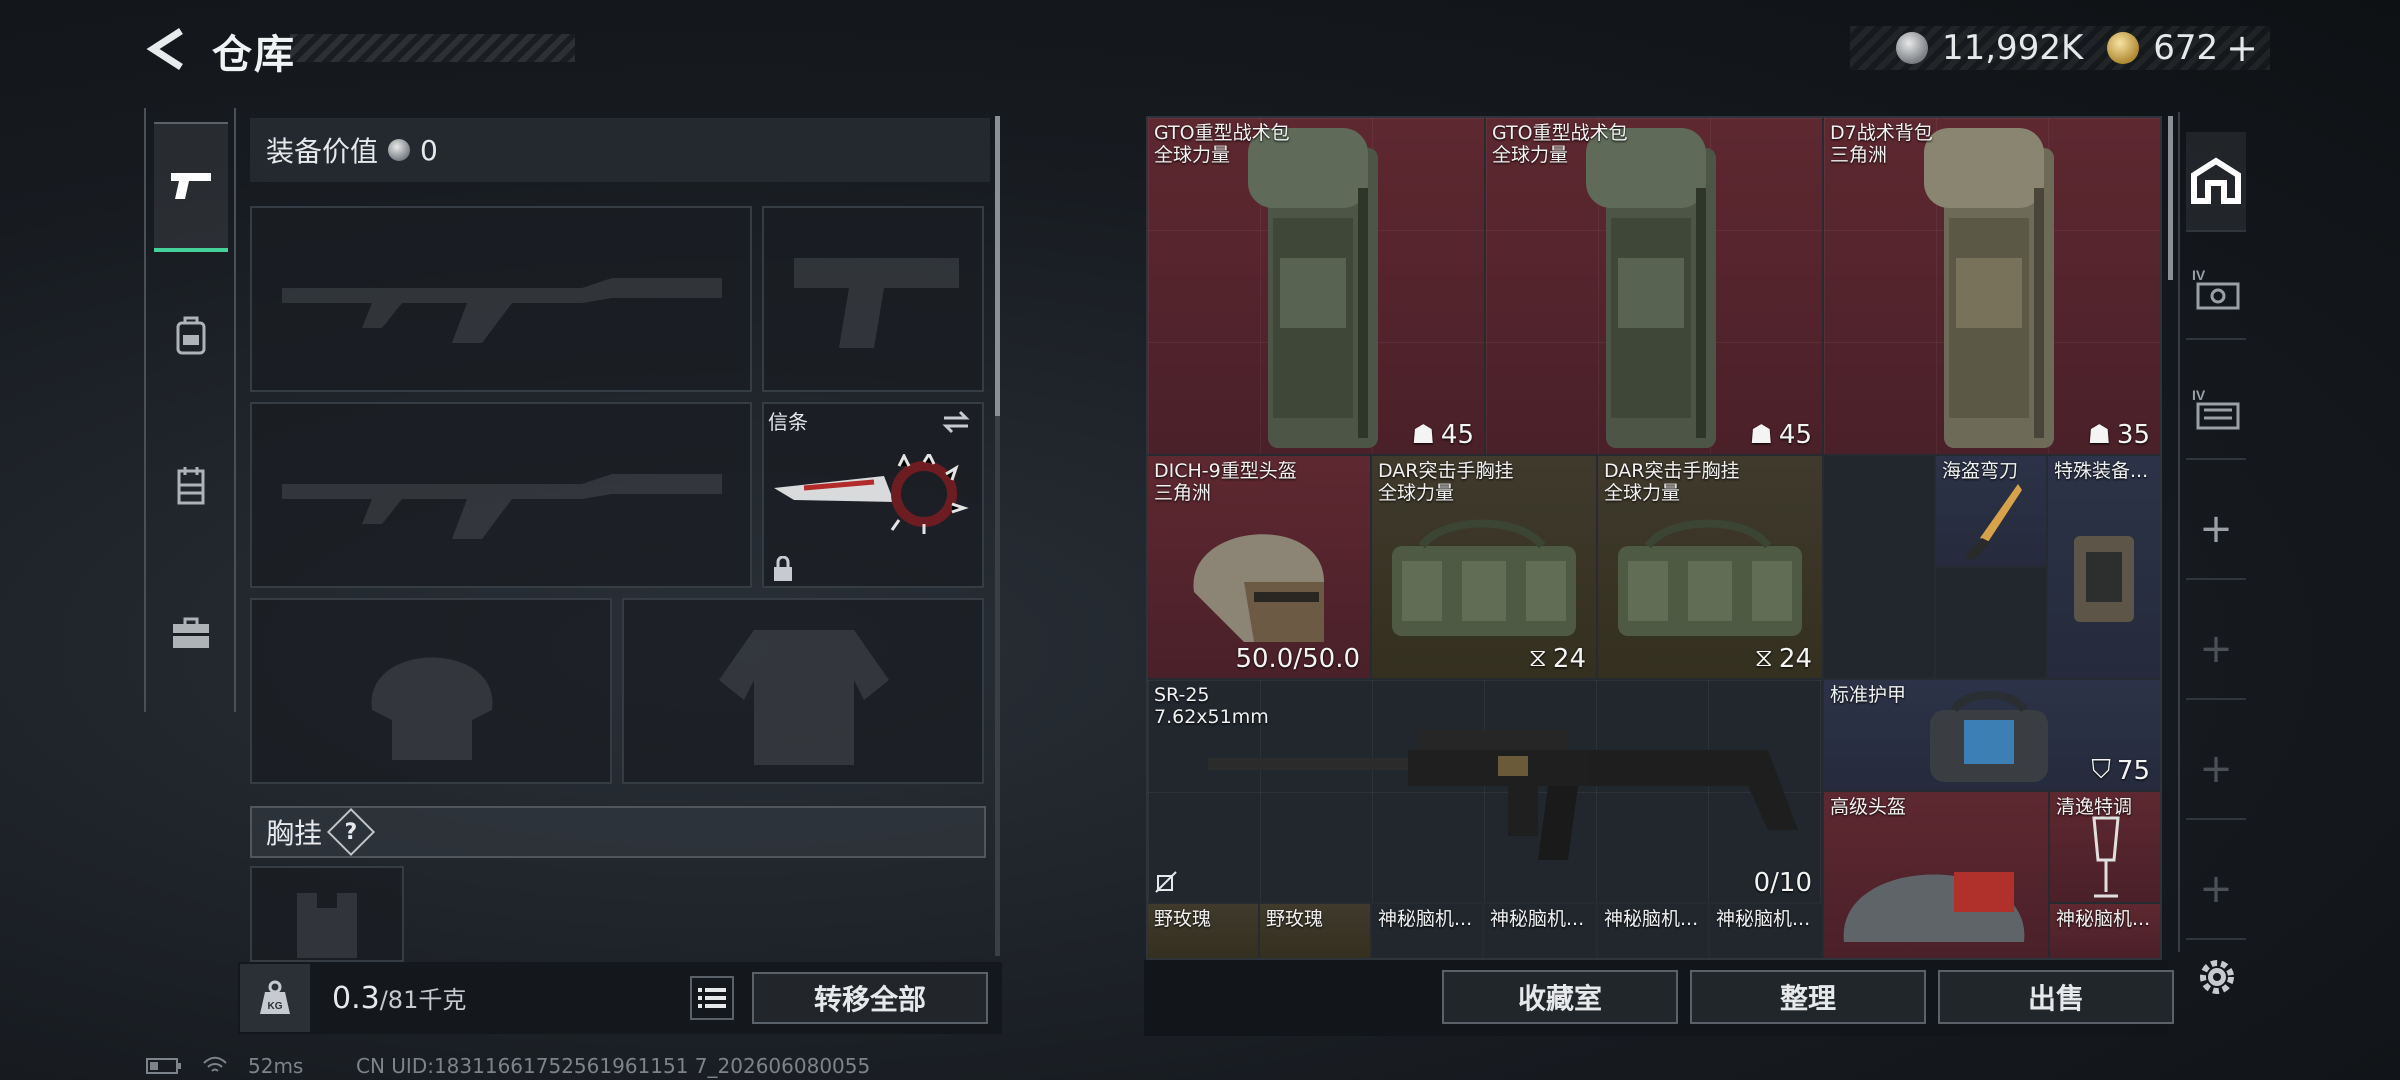 Image resolution: width=2400 pixels, height=1080 pixels. Describe the element at coordinates (2105, 848) in the screenshot. I see `stash-item: 清逸特调` at that location.